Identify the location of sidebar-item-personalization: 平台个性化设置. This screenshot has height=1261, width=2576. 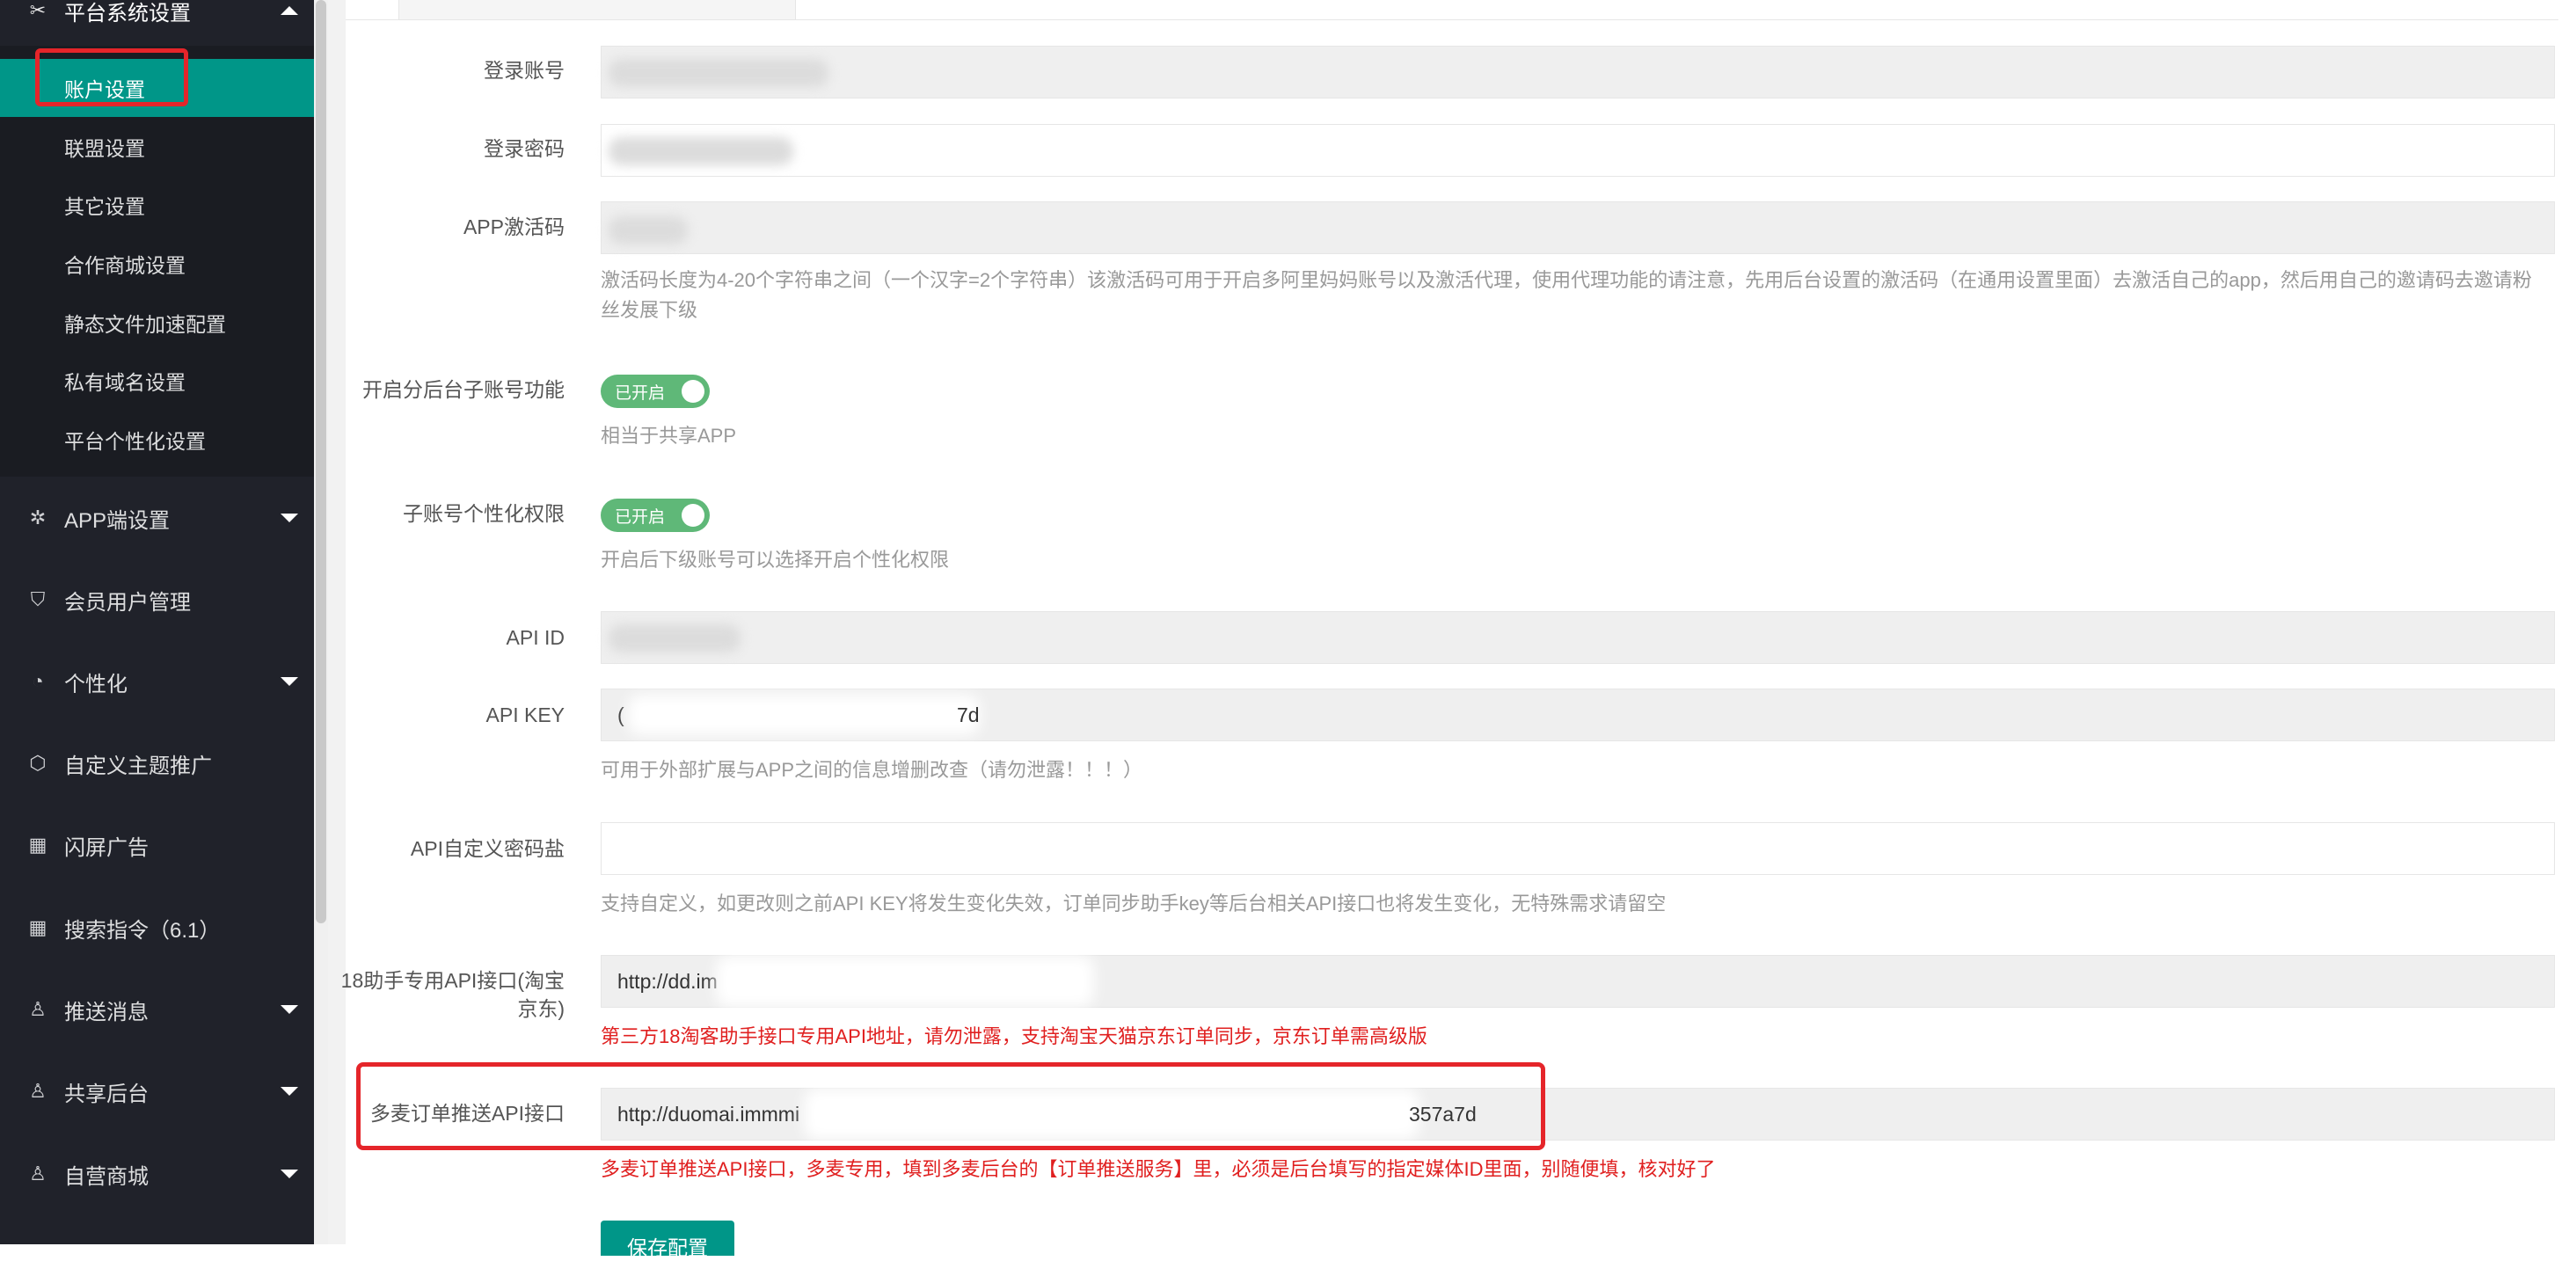
(157, 440).